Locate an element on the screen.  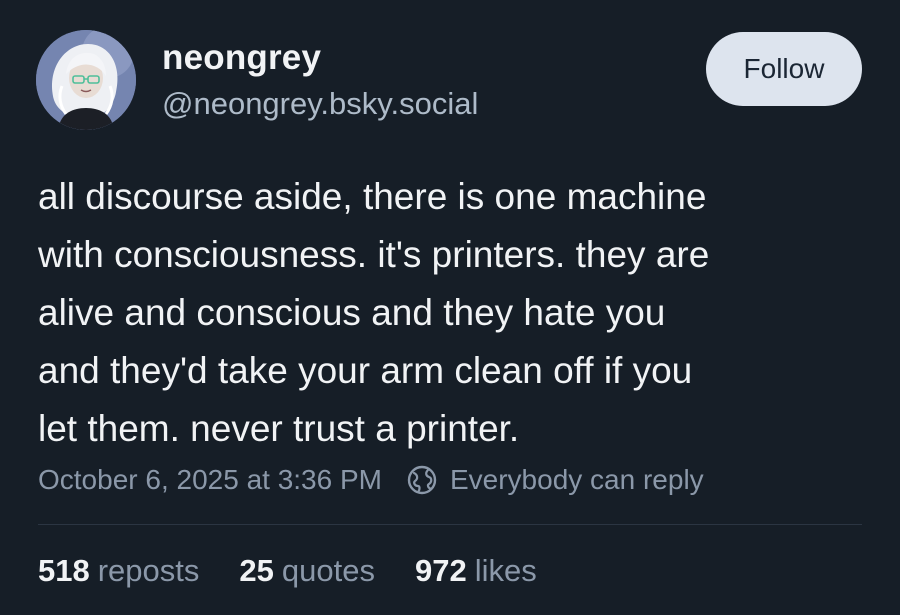
quotes-label: quotes is located at coordinates (328, 570).